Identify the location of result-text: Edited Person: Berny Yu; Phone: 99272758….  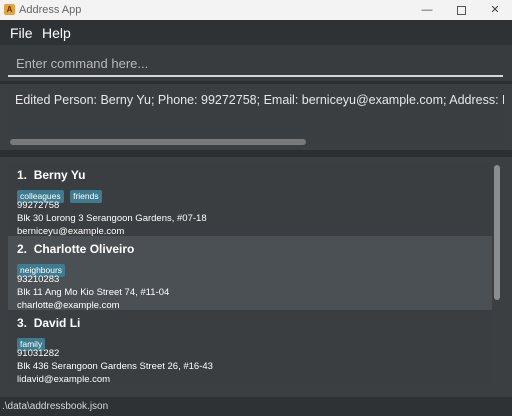
(259, 100).